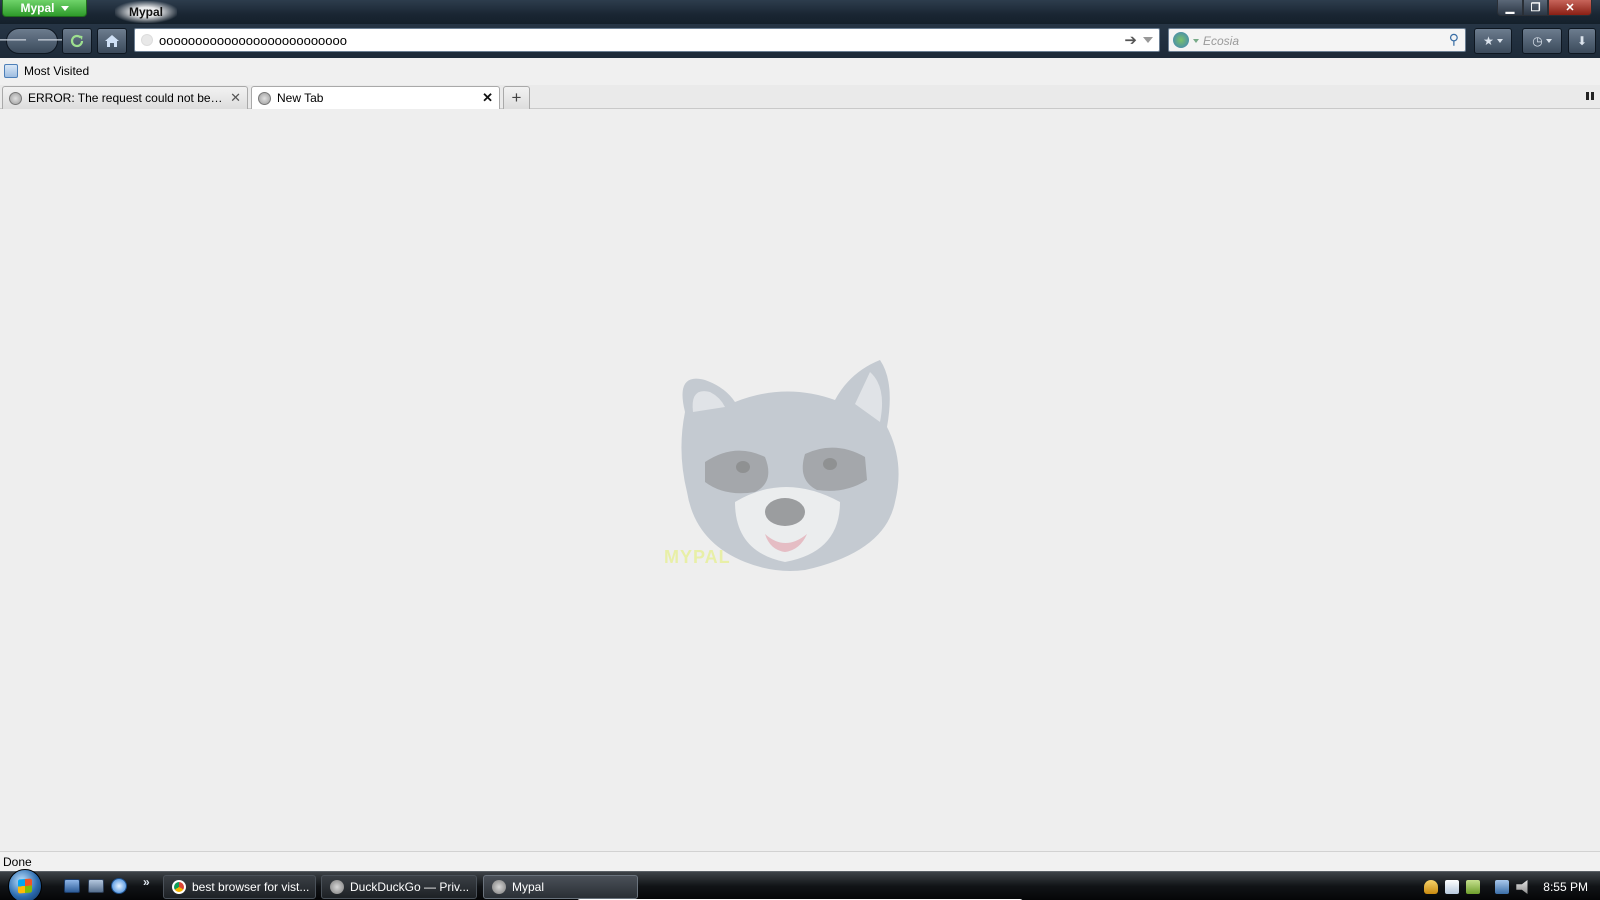 Image resolution: width=1600 pixels, height=900 pixels. What do you see at coordinates (146, 882) in the screenshot?
I see `quick-launch-more-icon: »` at bounding box center [146, 882].